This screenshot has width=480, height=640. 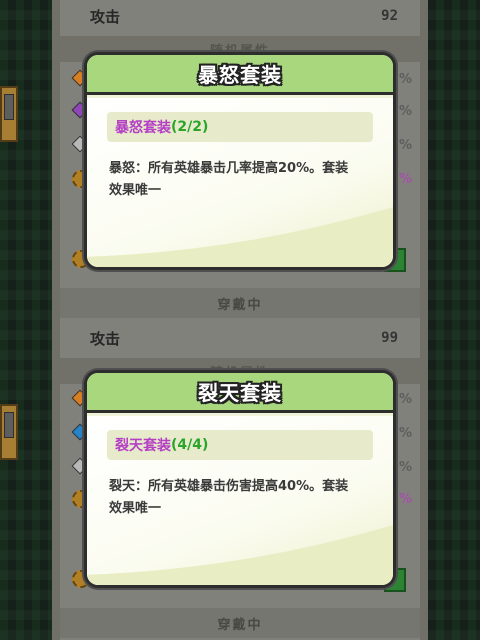 I want to click on popup-header: 暴怒套装, so click(x=240, y=75).